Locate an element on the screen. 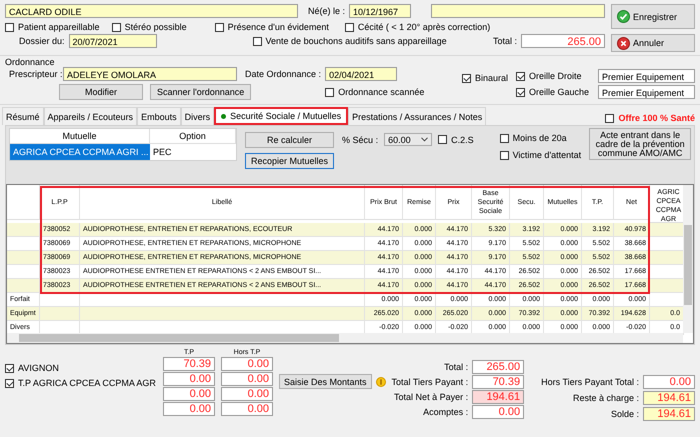 The width and height of the screenshot is (700, 437). checkbox-label: Offre 100 % Santé is located at coordinates (656, 118).